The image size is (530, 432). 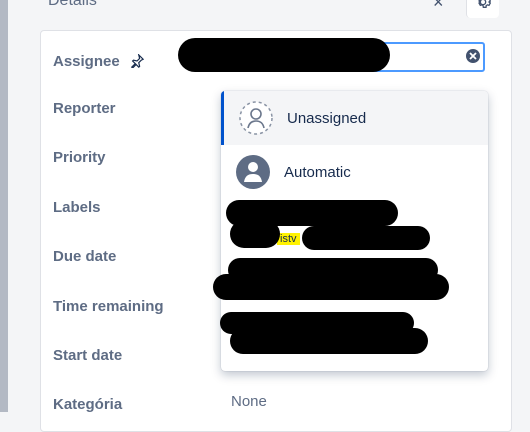 I want to click on clear-icon, so click(x=473, y=56).